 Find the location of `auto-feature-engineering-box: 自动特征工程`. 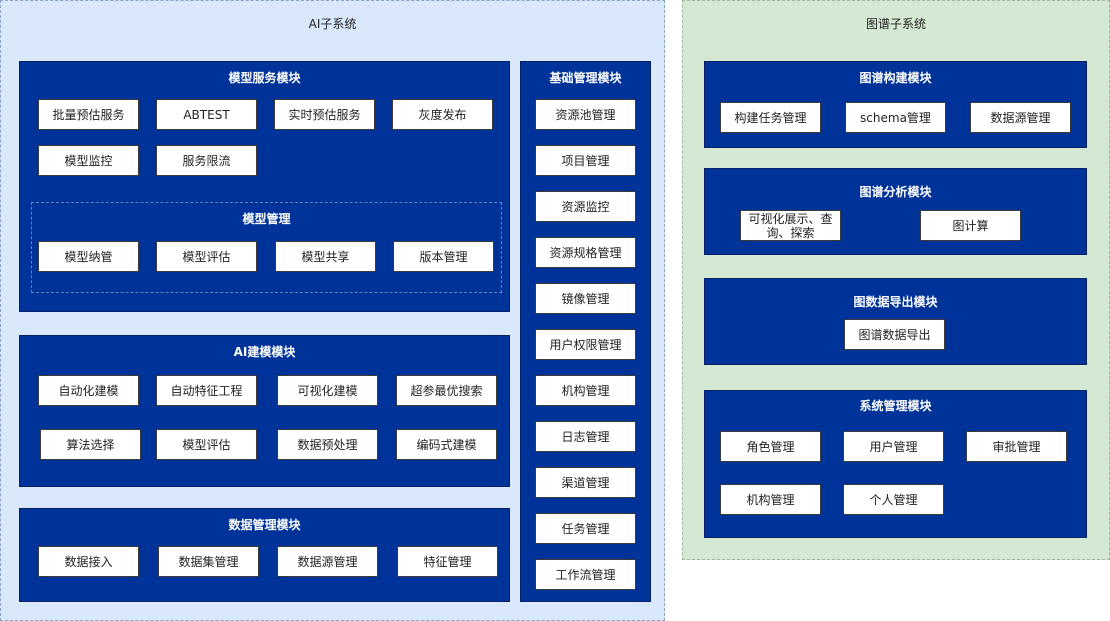

auto-feature-engineering-box: 自动特征工程 is located at coordinates (206, 390).